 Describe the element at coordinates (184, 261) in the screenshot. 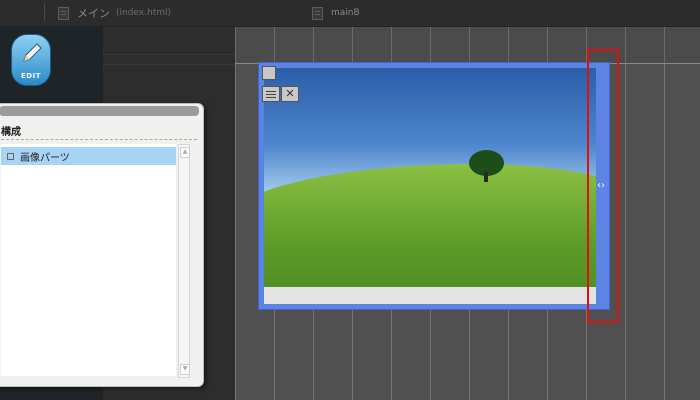

I see `list-scrollbar: ▲ ▼` at that location.